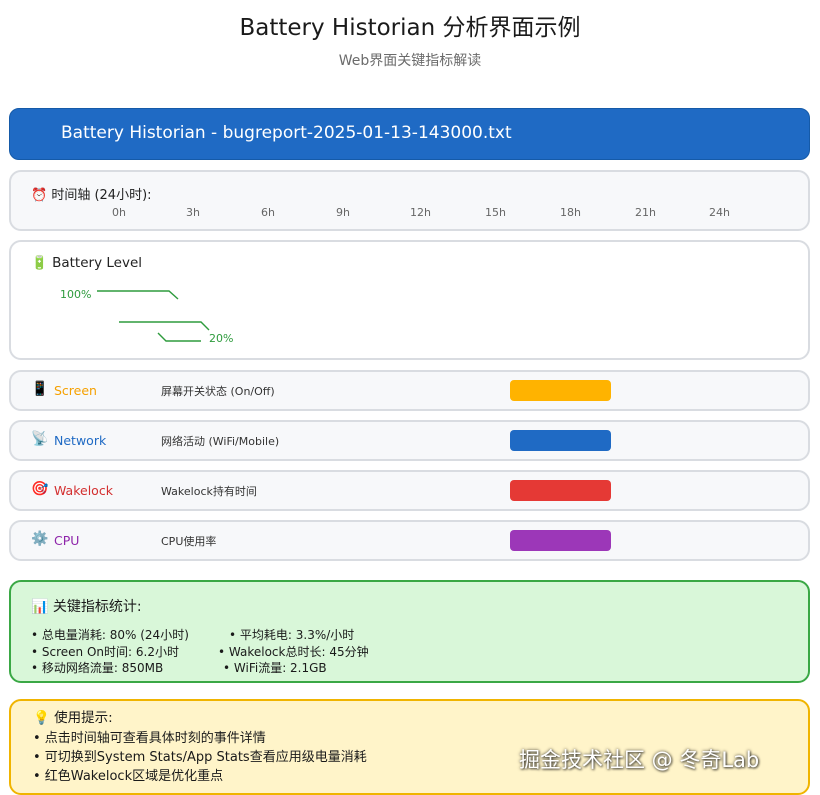 This screenshot has height=795, width=820. What do you see at coordinates (40, 389) in the screenshot?
I see `mobile-phone-icon: 📱` at bounding box center [40, 389].